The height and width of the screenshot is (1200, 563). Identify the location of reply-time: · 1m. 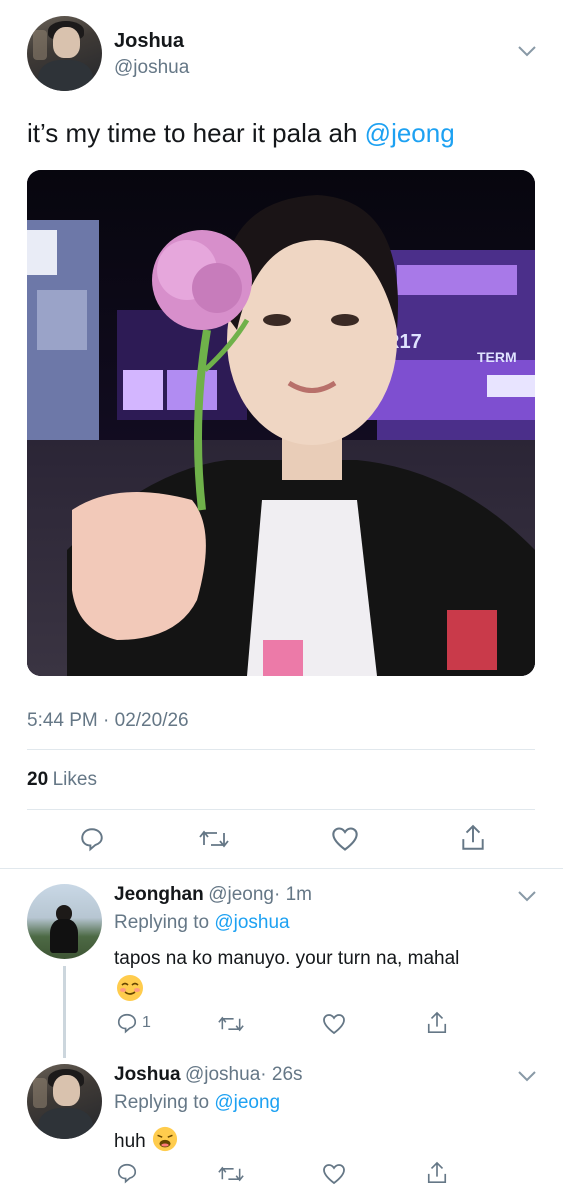
(293, 894).